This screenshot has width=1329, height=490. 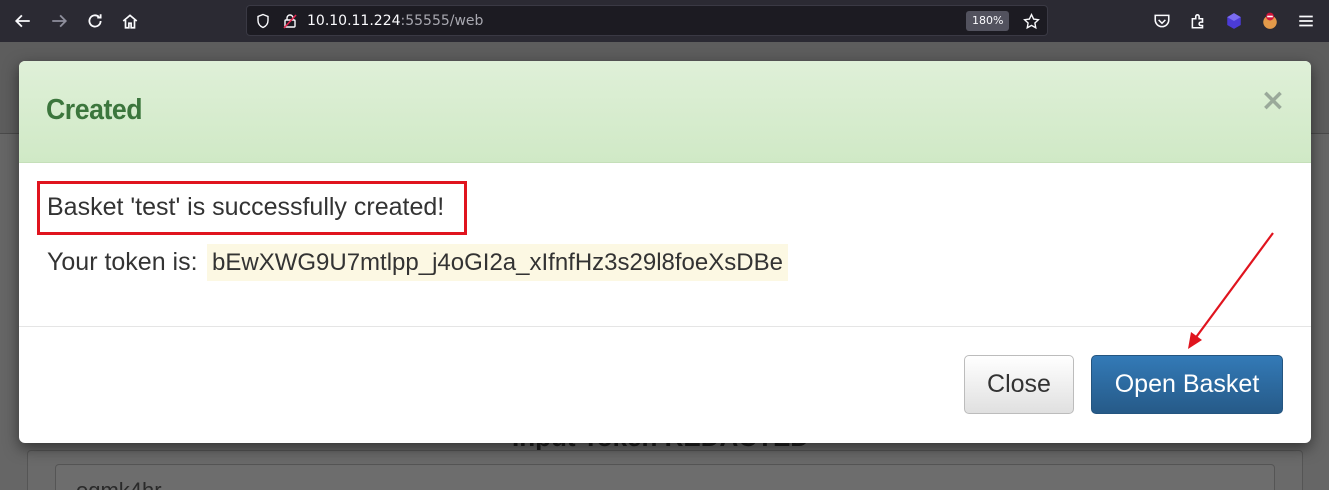 What do you see at coordinates (1273, 101) in the screenshot?
I see `close-icon: ×` at bounding box center [1273, 101].